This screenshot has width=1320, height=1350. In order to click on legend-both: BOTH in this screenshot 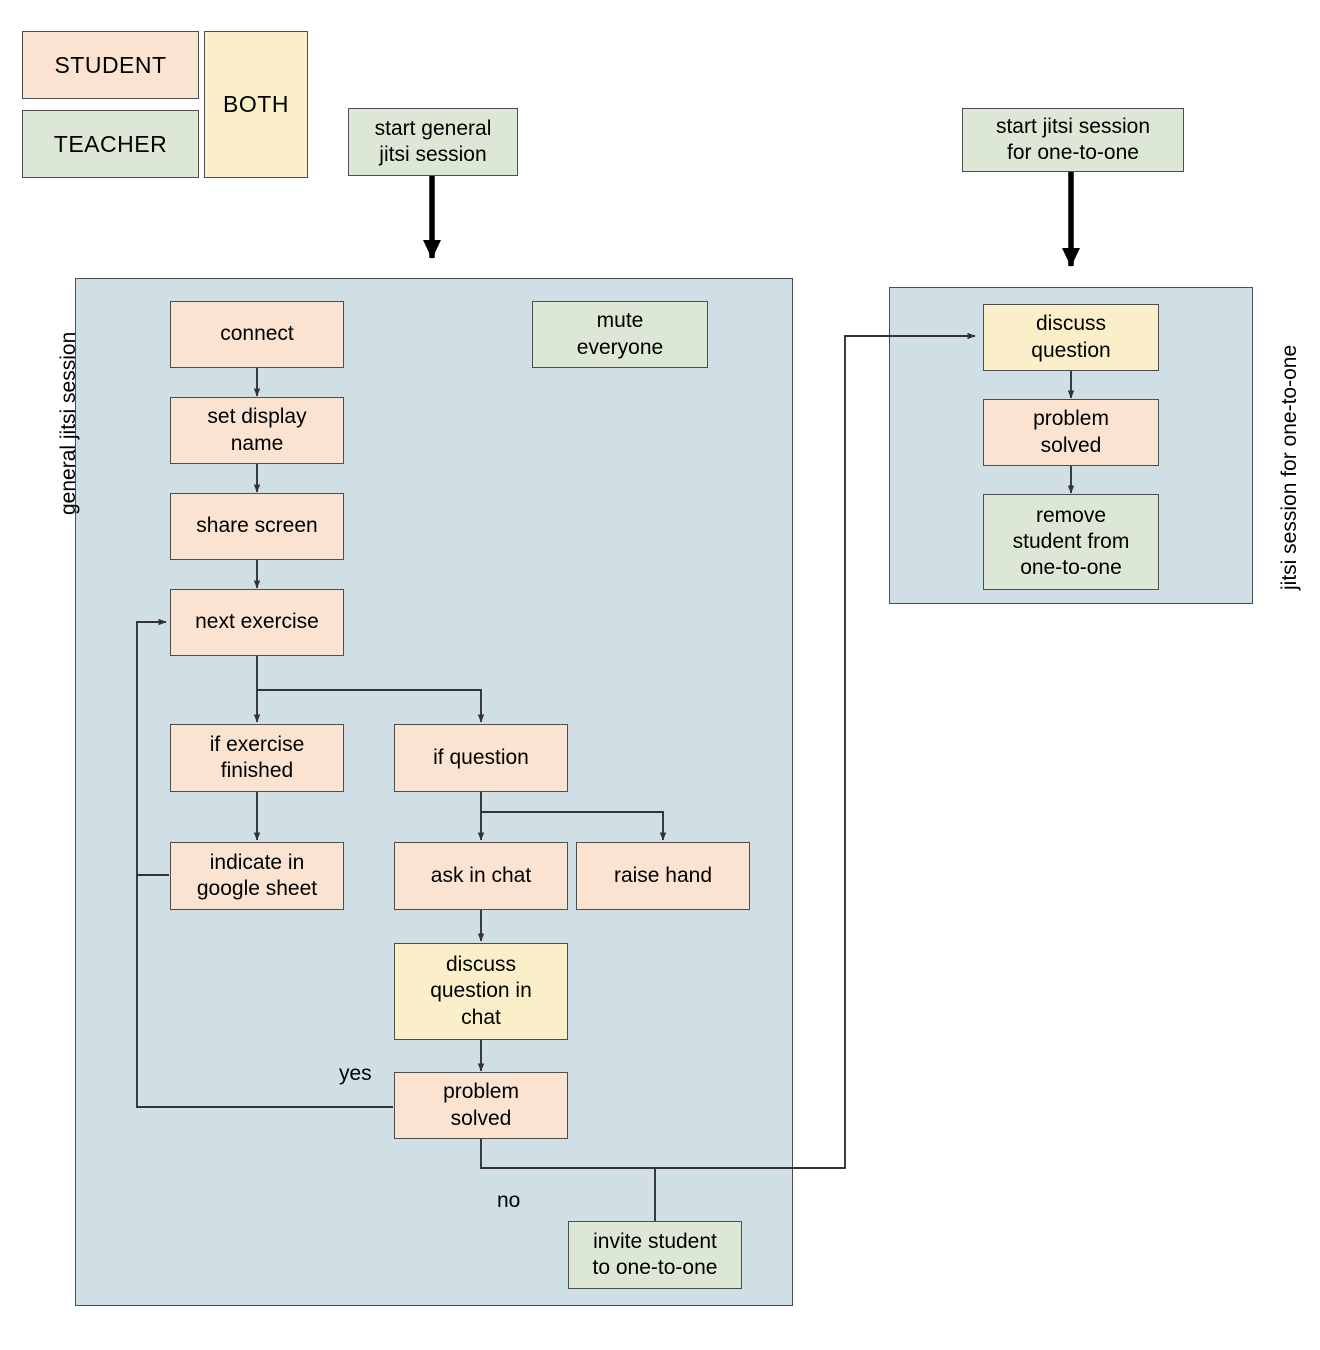, I will do `click(256, 104)`.